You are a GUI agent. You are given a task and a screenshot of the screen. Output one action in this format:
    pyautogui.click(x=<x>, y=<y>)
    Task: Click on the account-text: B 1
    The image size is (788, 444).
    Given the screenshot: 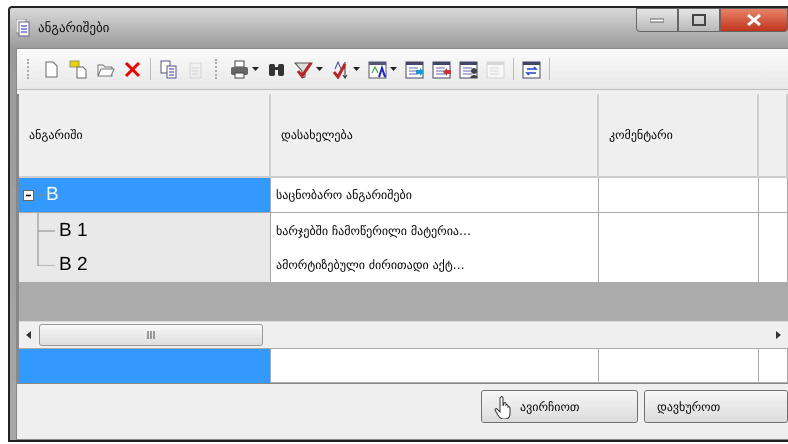 What is the action you would take?
    pyautogui.click(x=73, y=231)
    